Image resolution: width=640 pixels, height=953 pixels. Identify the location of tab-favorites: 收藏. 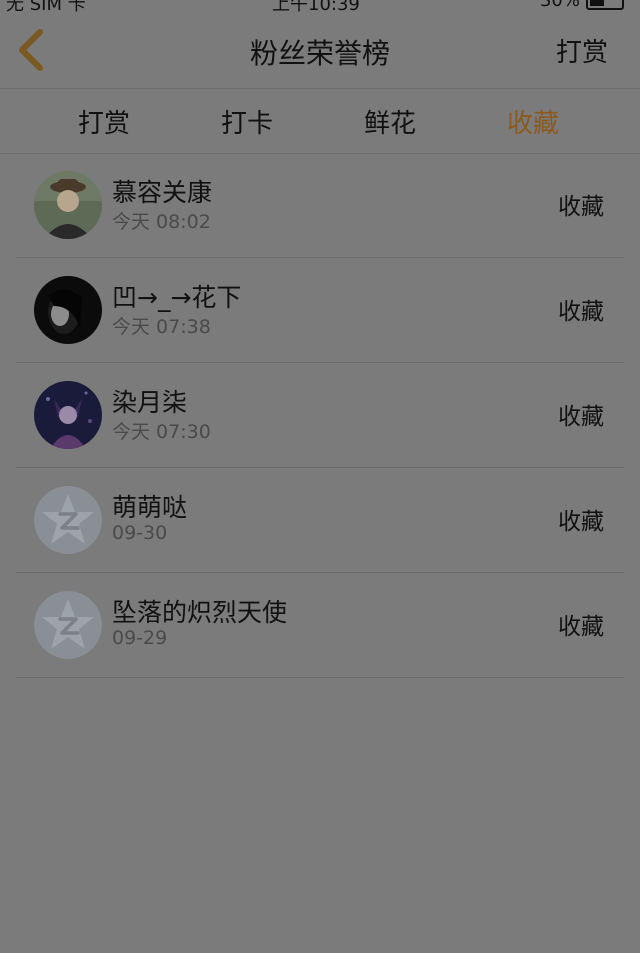
(533, 121).